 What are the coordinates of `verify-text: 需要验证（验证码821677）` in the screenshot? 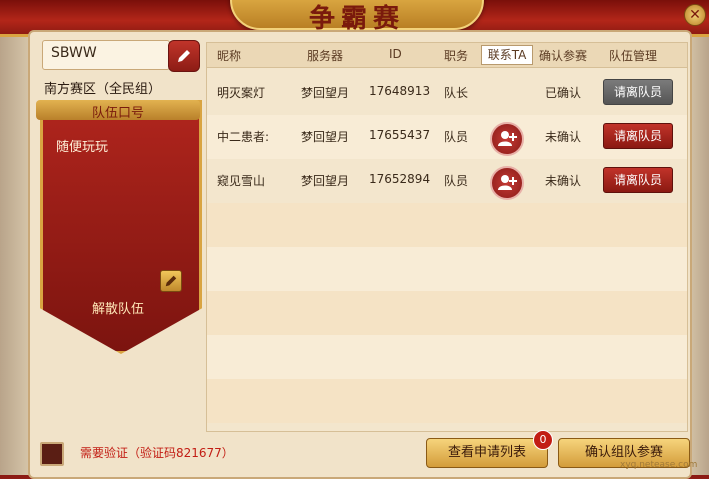 It's located at (157, 453).